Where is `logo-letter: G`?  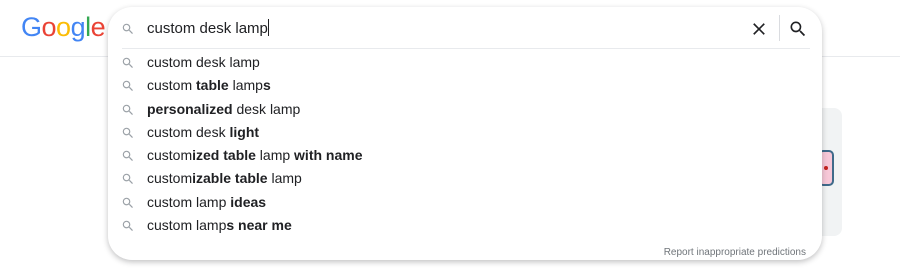 logo-letter: G is located at coordinates (31, 27).